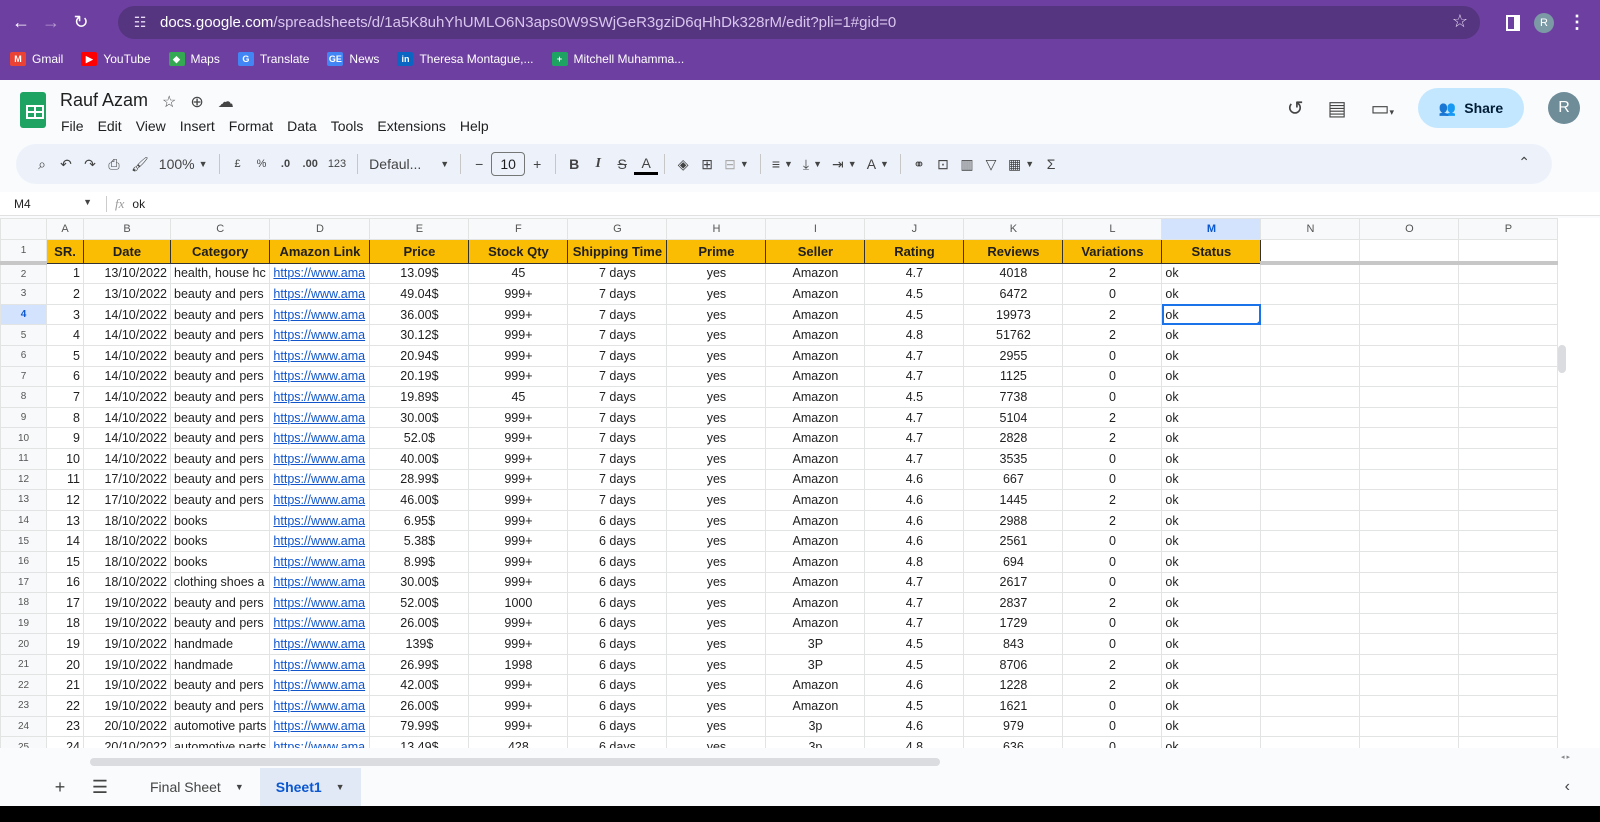 This screenshot has height=822, width=1600. I want to click on cell-h21: yes, so click(716, 664).